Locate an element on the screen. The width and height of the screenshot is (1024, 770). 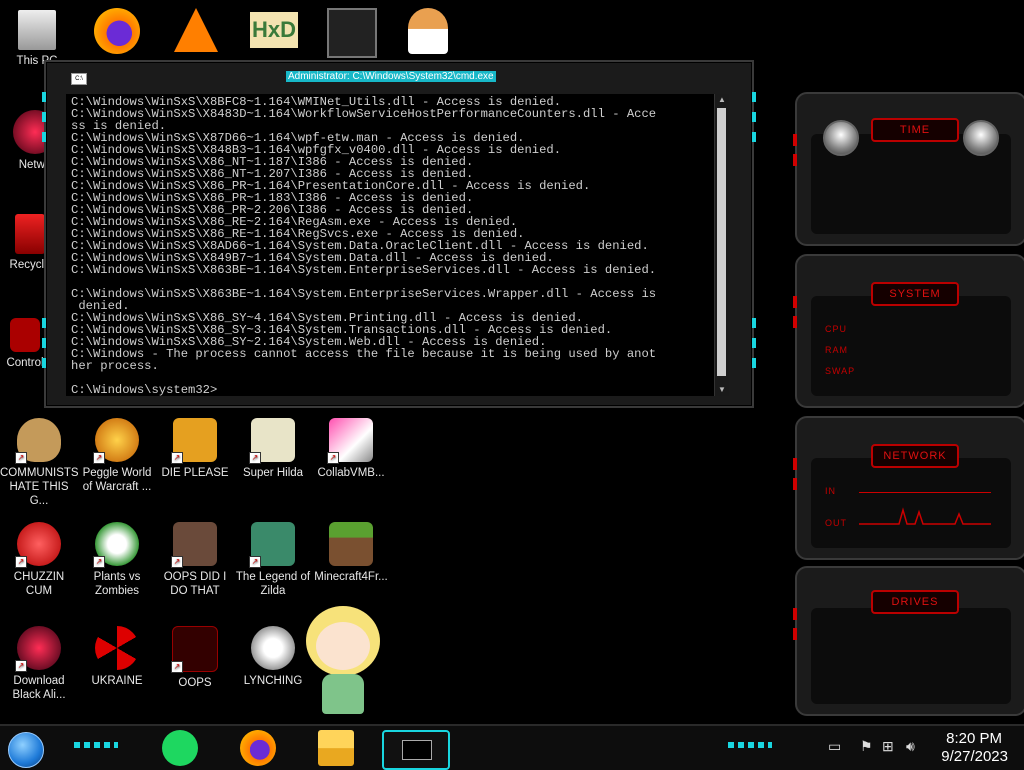
chuzzle-icon: ↗ is located at coordinates (38, 545).